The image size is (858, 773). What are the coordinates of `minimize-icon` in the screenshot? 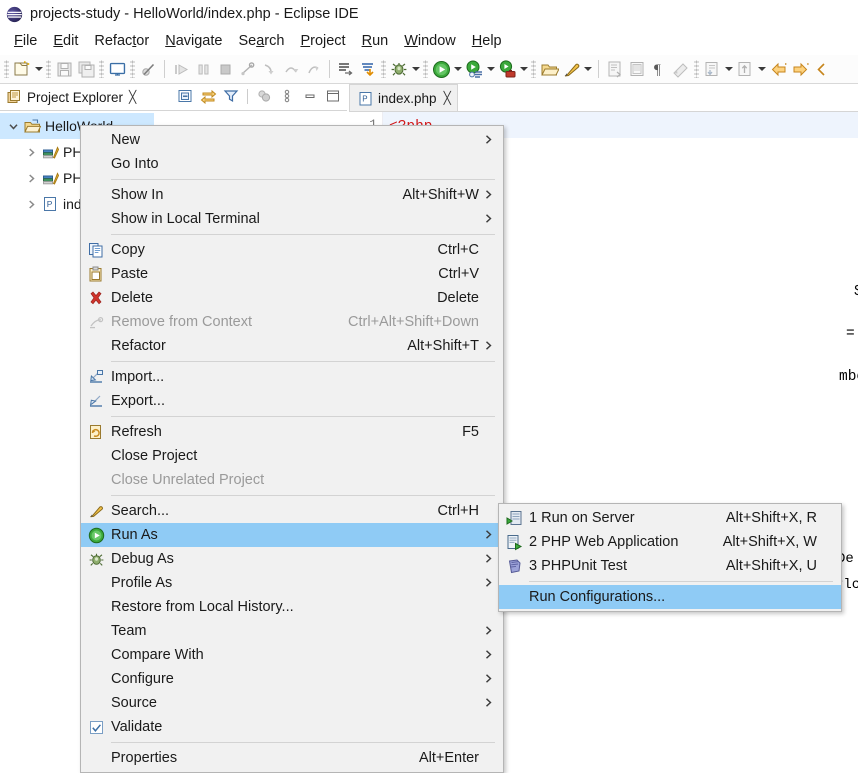 It's located at (310, 96).